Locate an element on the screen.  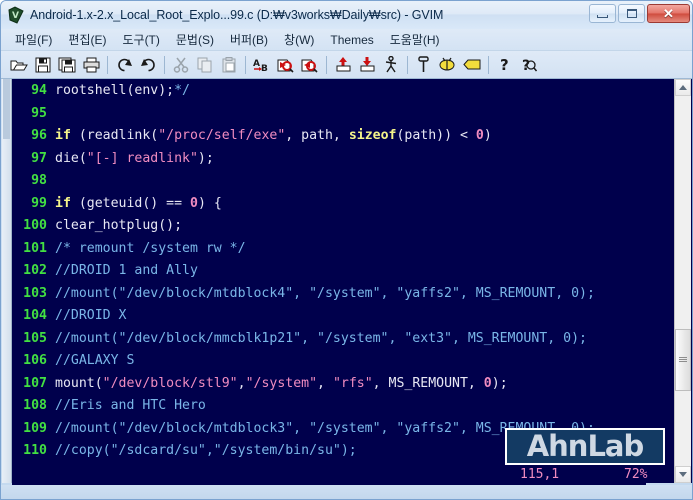
code-token: ); is located at coordinates (499, 383).